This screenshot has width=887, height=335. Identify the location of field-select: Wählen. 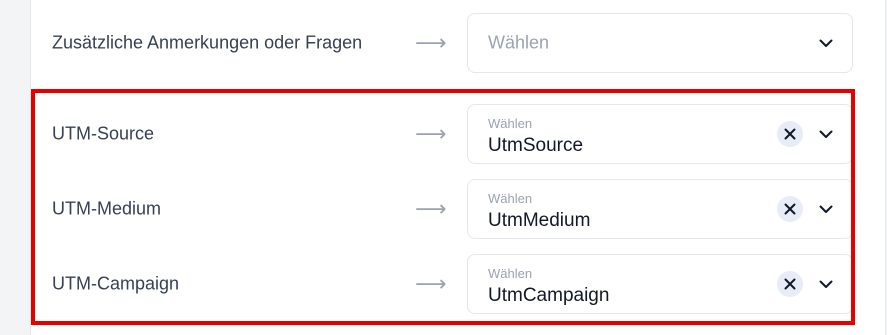
(660, 43).